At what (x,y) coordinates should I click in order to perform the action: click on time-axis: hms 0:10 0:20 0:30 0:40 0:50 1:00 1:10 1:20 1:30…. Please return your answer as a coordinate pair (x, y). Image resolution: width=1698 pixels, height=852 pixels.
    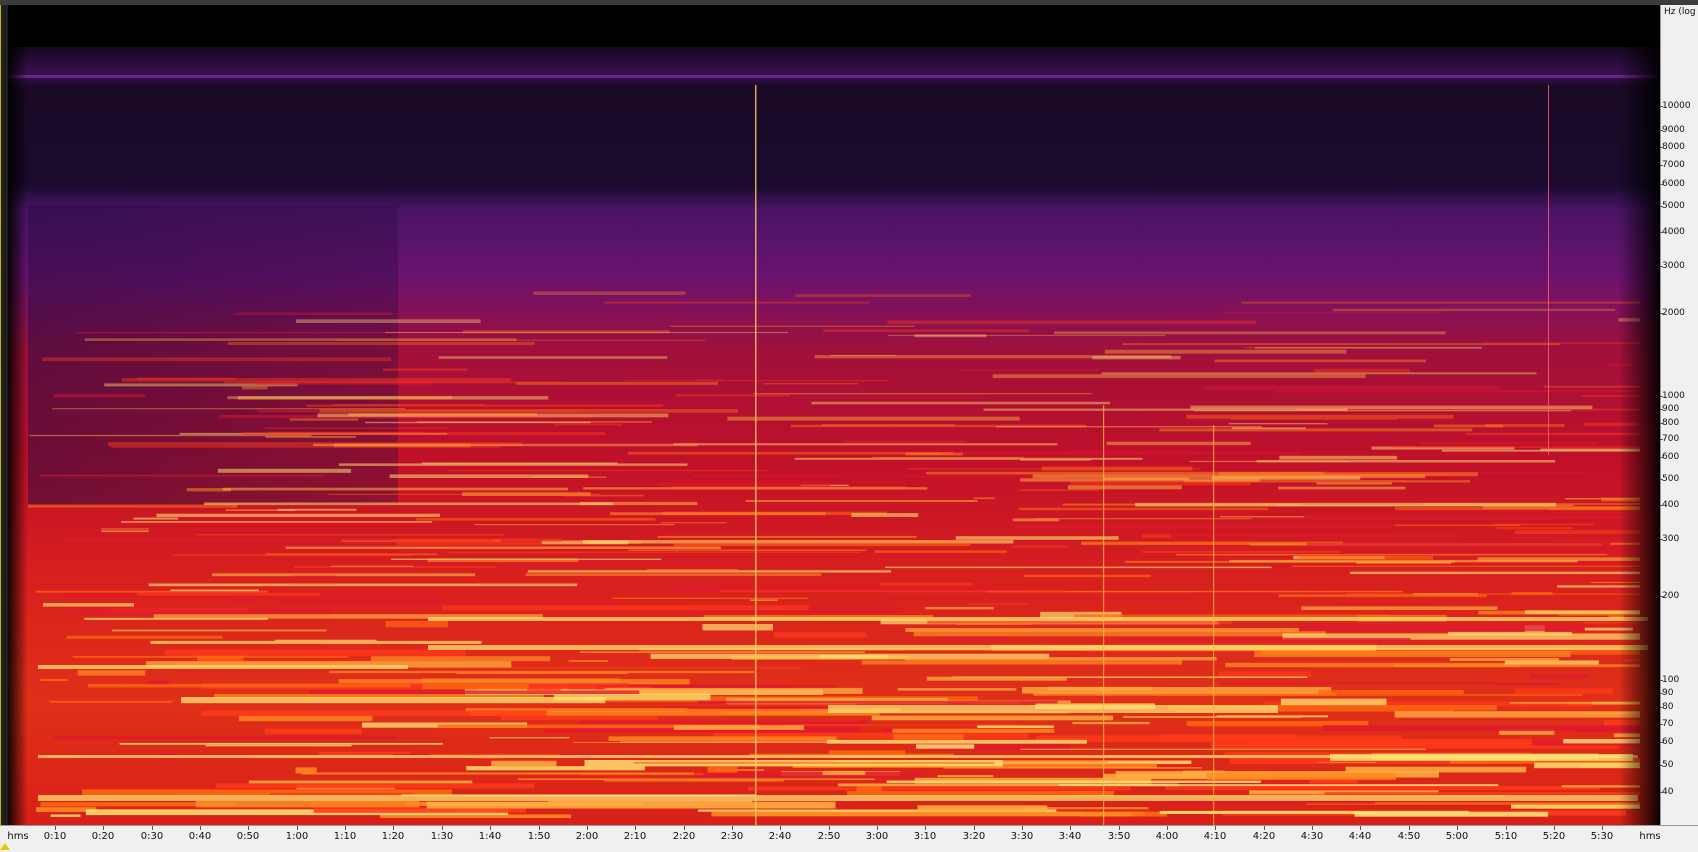
    Looking at the image, I should click on (849, 838).